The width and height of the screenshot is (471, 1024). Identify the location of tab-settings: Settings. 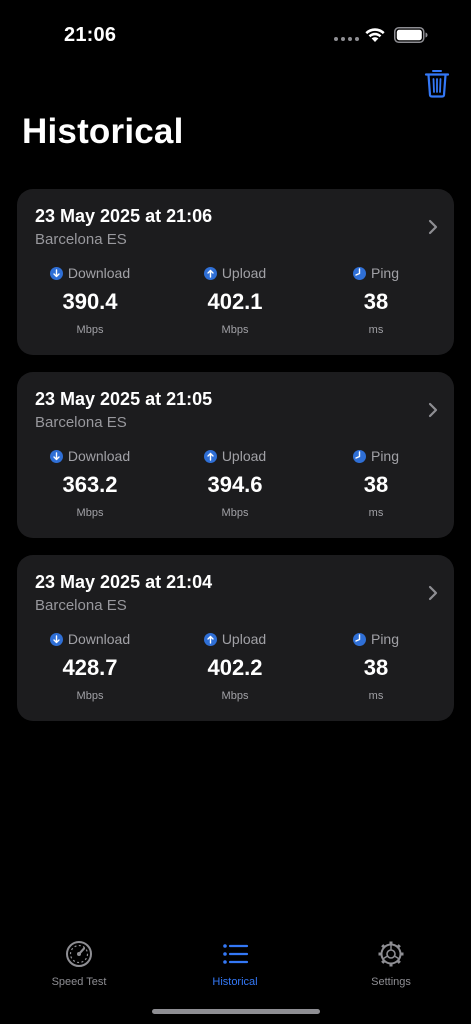
(391, 964).